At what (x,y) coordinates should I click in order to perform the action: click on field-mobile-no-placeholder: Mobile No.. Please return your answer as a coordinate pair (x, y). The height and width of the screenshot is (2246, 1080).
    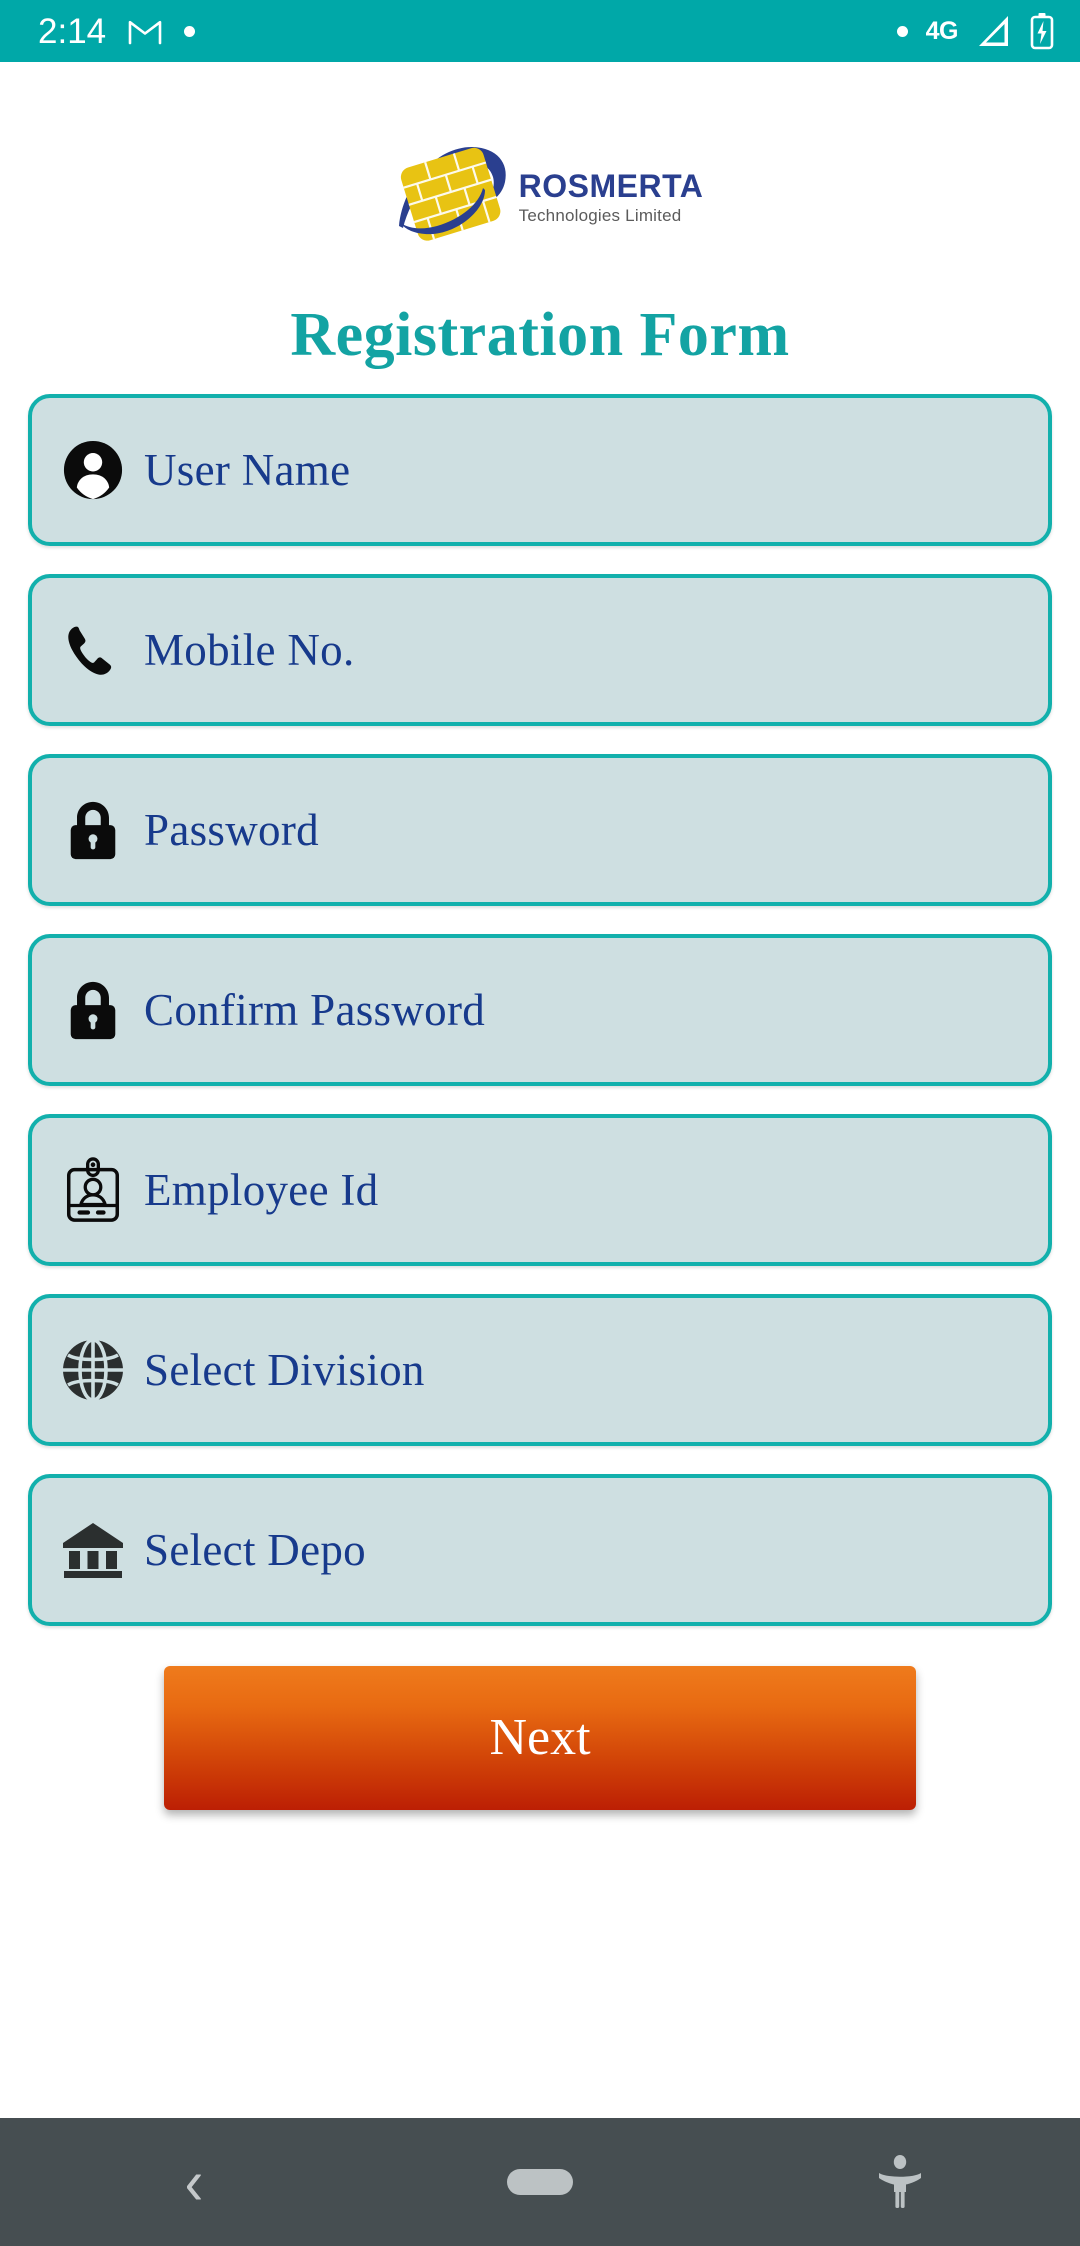
    Looking at the image, I should click on (249, 649).